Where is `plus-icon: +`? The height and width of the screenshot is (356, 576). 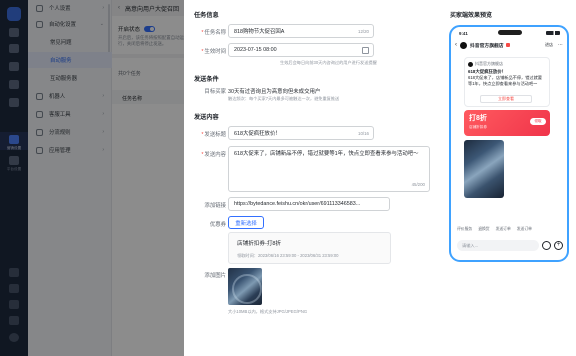 plus-icon: + is located at coordinates (558, 245).